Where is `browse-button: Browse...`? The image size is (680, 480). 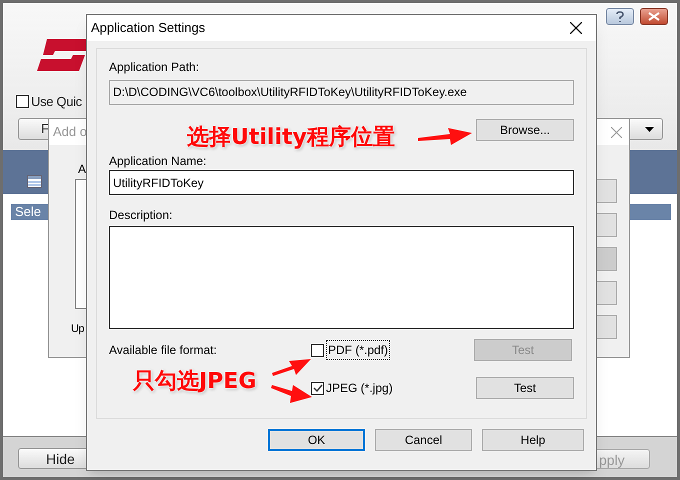 browse-button: Browse... is located at coordinates (525, 130).